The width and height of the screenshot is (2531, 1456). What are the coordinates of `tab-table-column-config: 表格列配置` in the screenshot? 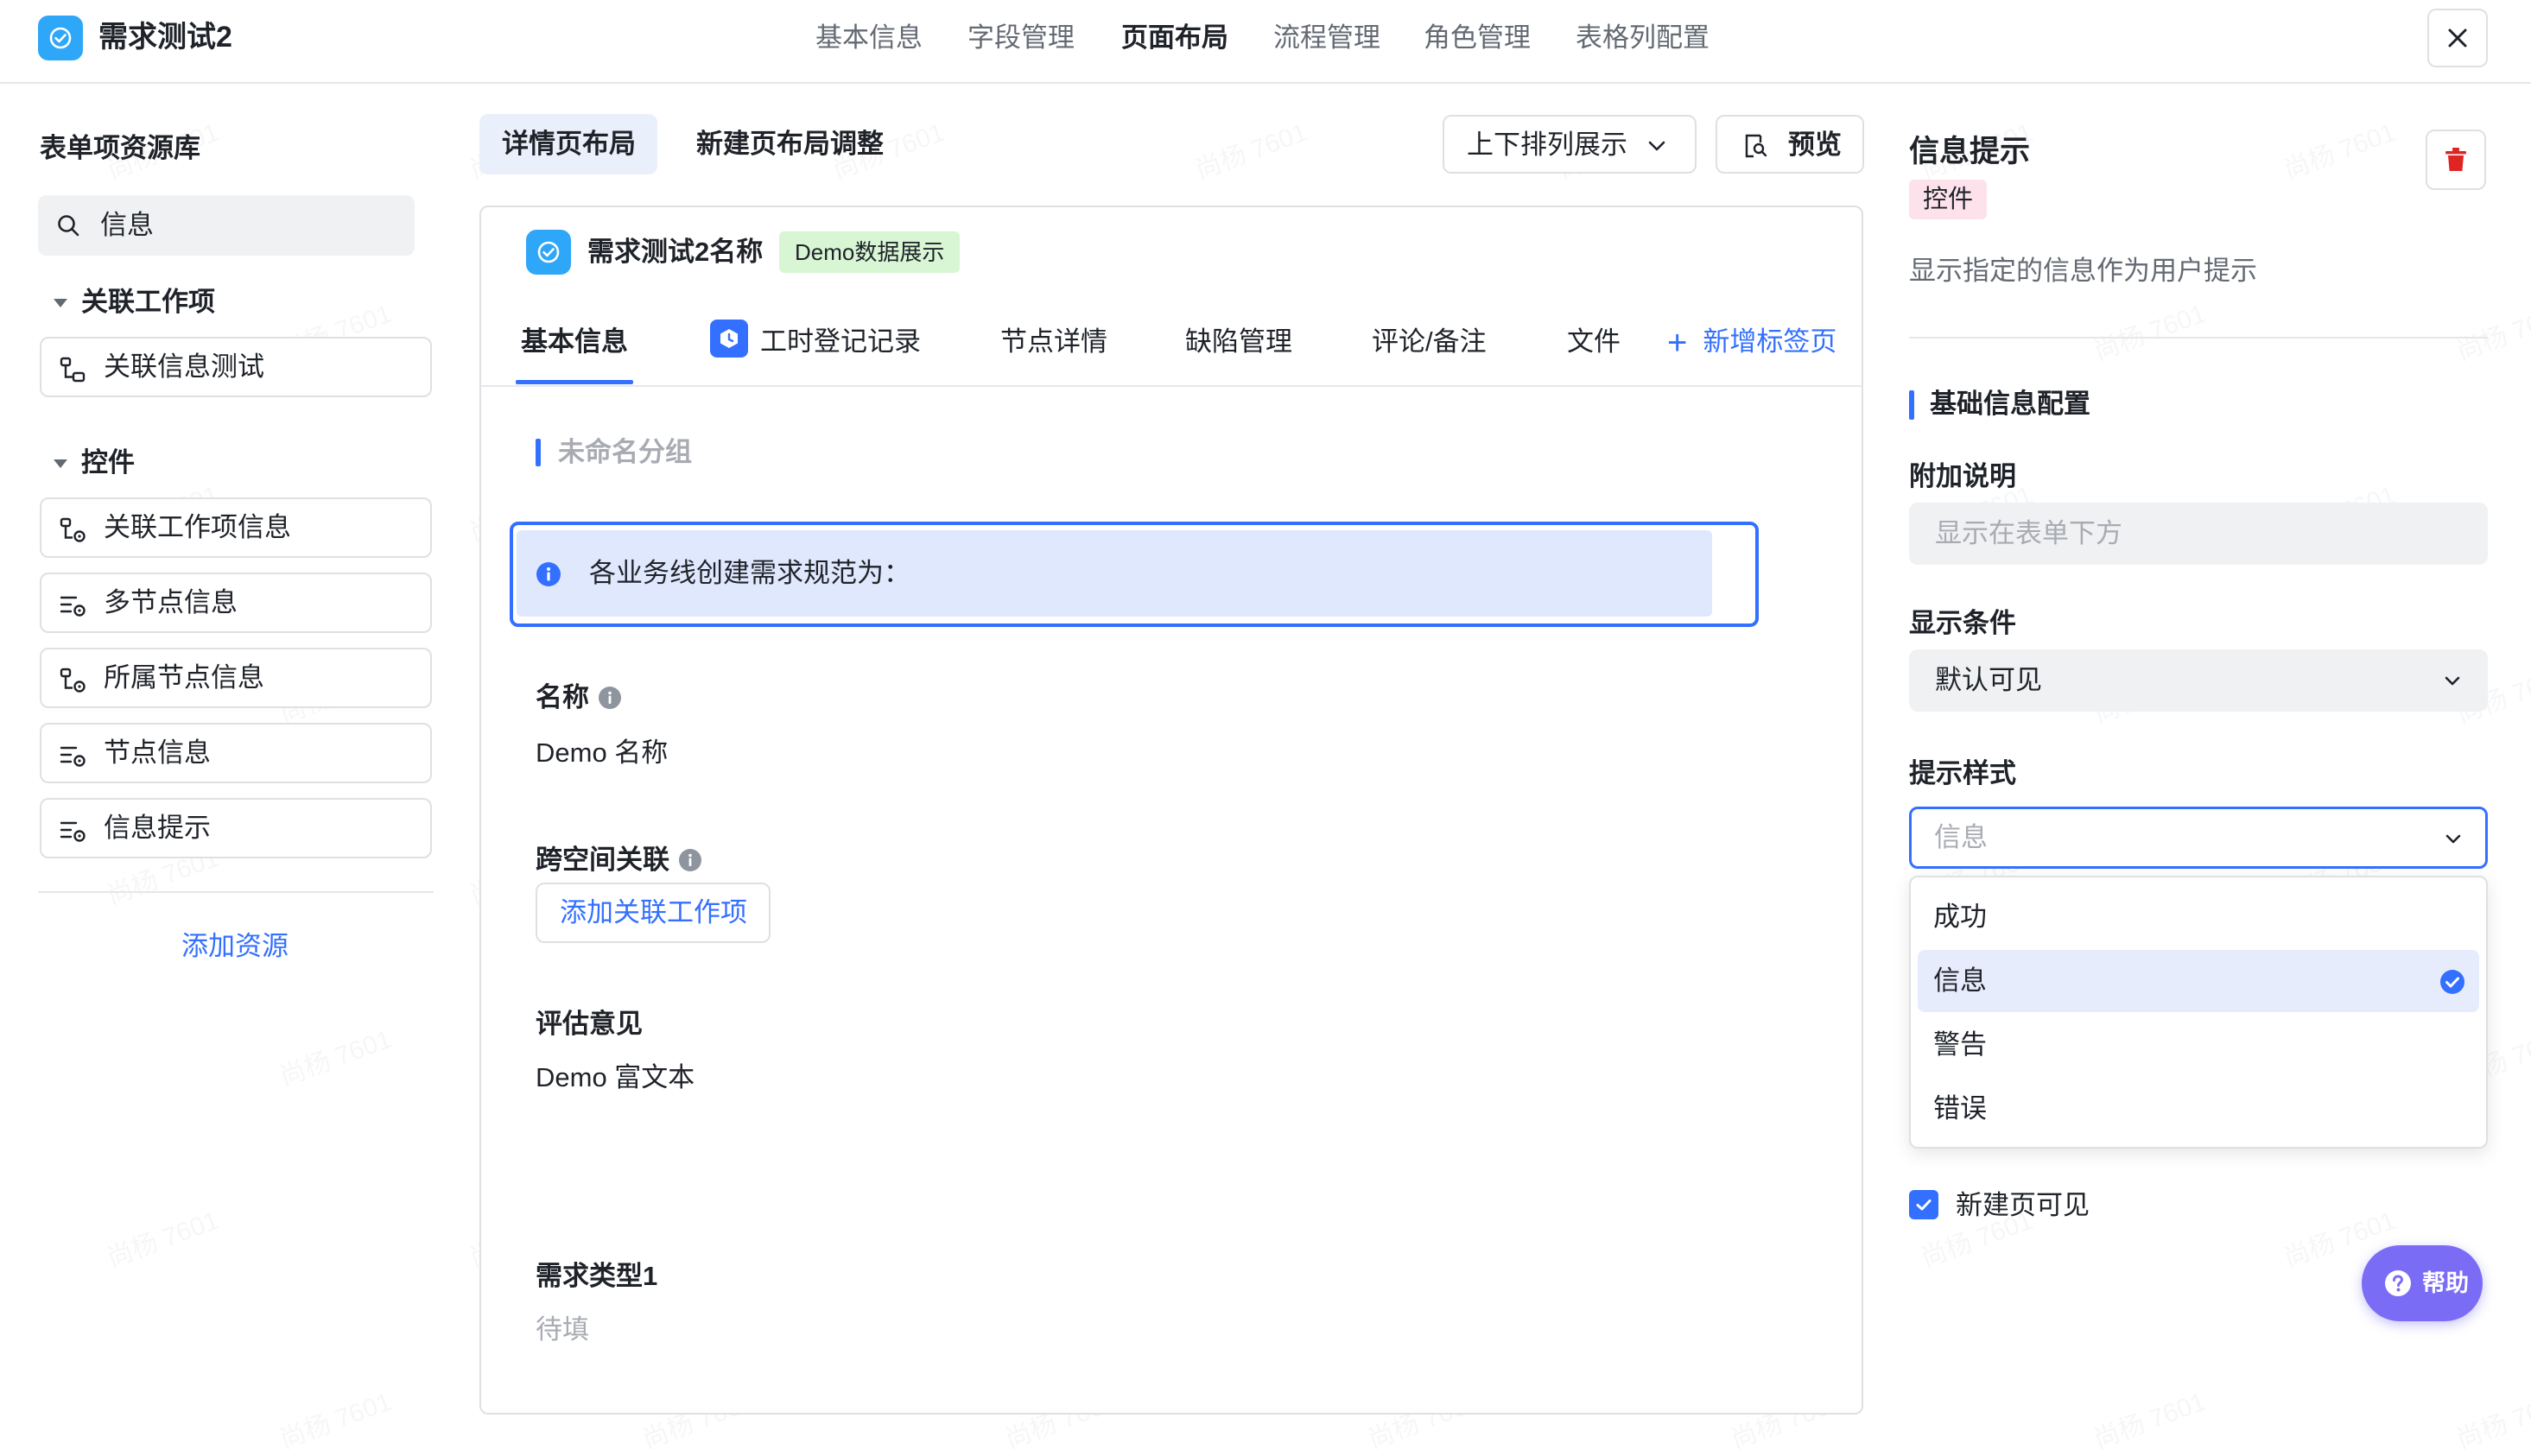 It's located at (1643, 38).